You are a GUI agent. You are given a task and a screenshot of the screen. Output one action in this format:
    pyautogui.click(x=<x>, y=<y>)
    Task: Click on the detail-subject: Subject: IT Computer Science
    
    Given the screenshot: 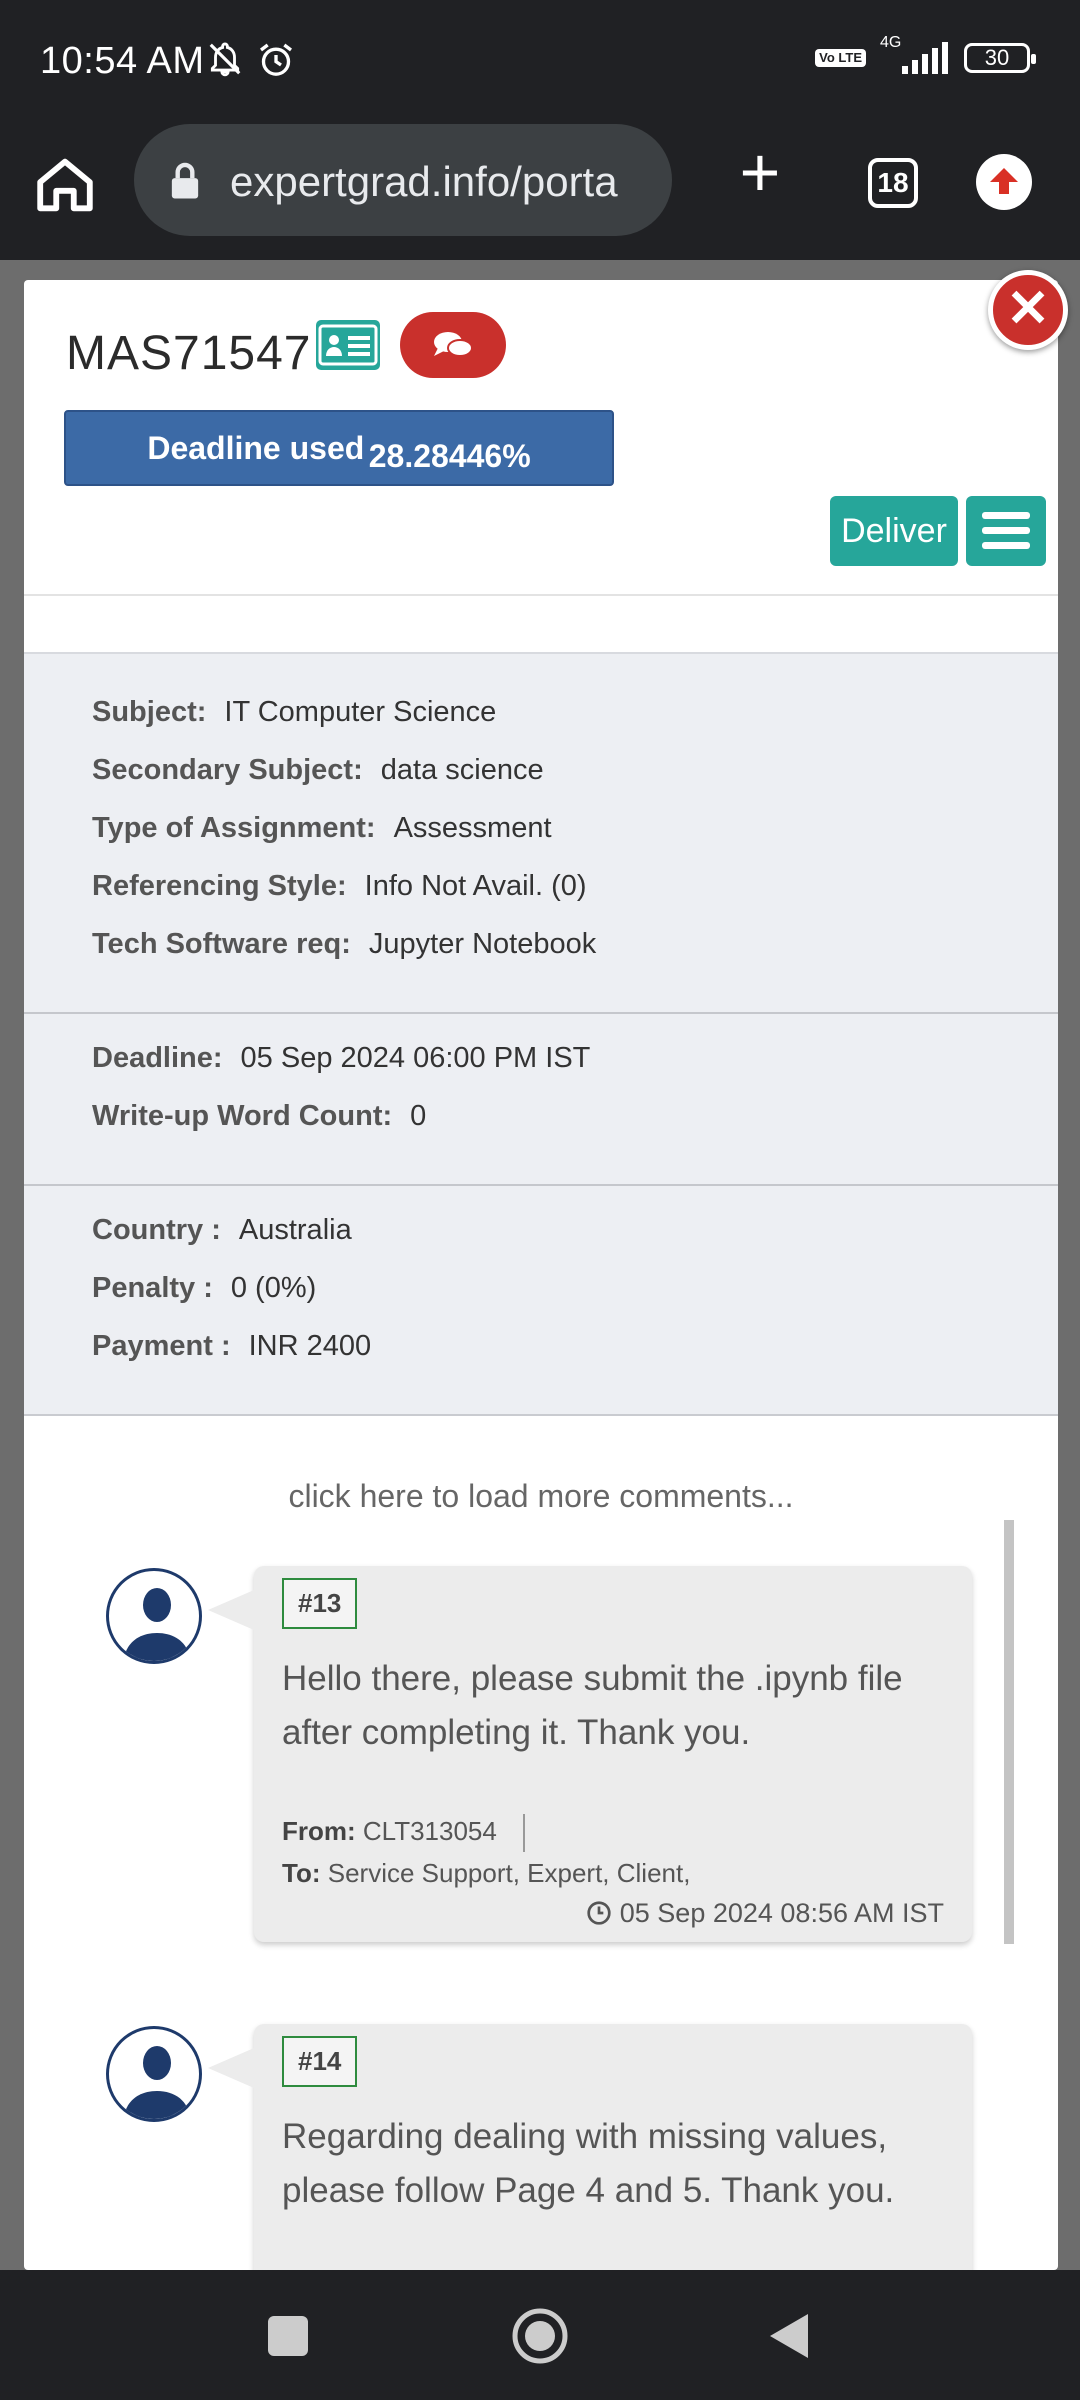 What is the action you would take?
    pyautogui.click(x=294, y=712)
    